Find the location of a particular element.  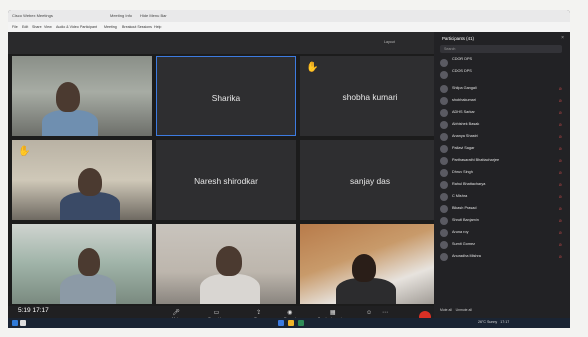

os-taskbar: 26°C Sunny 17:17 is located at coordinates (289, 323).